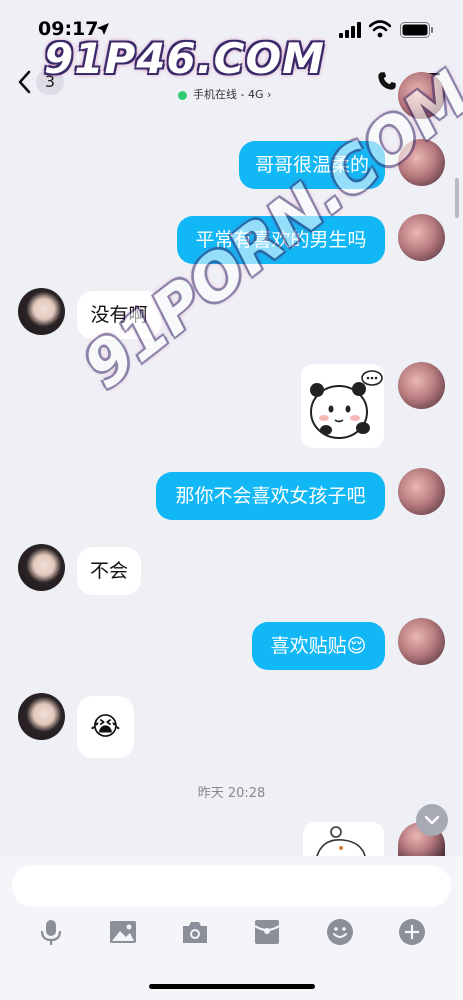 This screenshot has width=463, height=1000. Describe the element at coordinates (51, 932) in the screenshot. I see `mic-icon` at that location.